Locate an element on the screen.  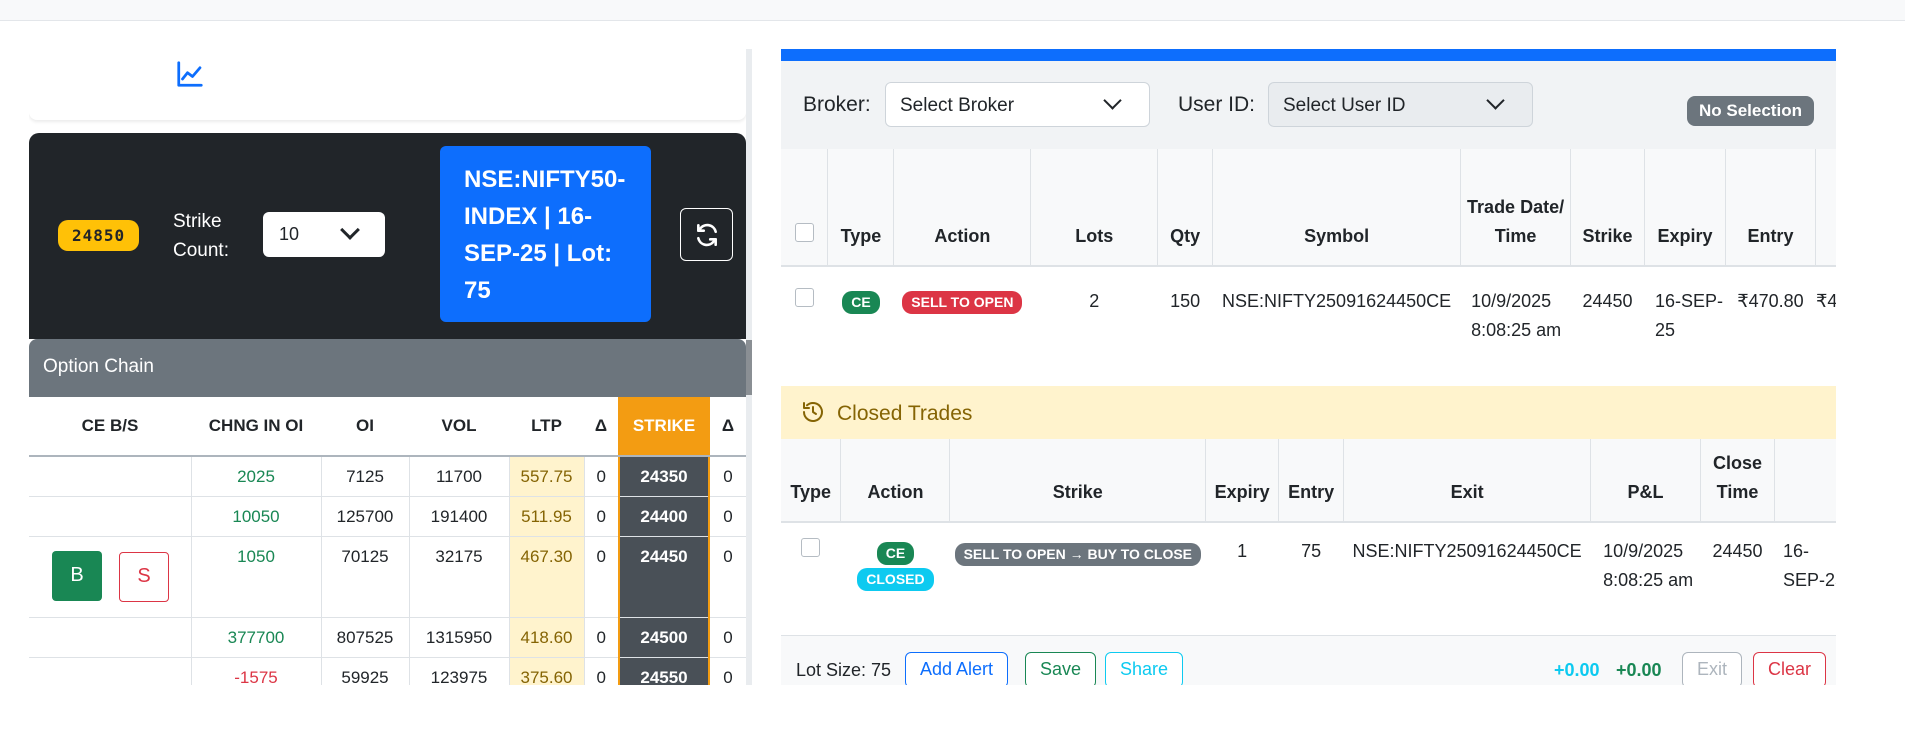
chng-oi-cell: 1050 is located at coordinates (256, 577).